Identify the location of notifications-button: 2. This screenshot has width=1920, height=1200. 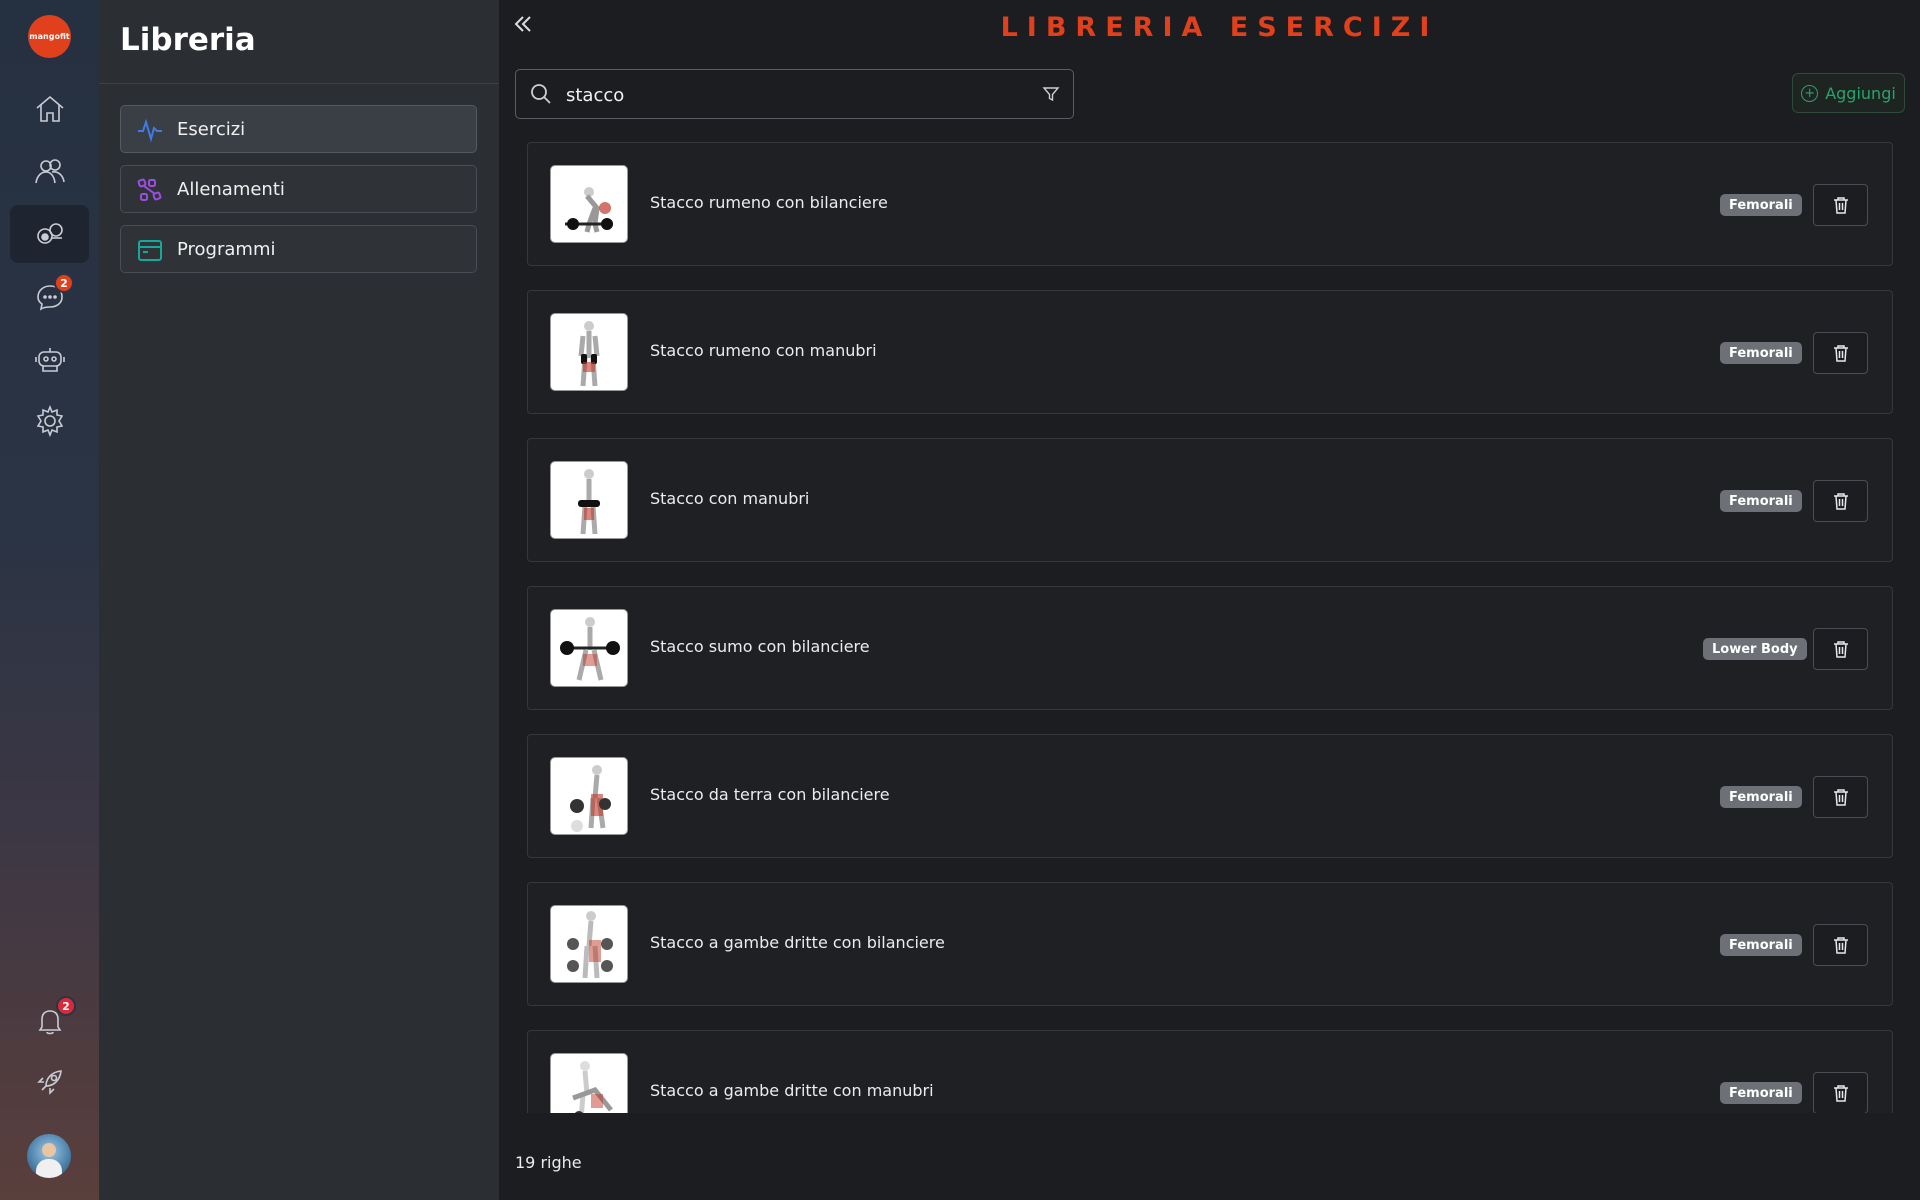
(49, 1021).